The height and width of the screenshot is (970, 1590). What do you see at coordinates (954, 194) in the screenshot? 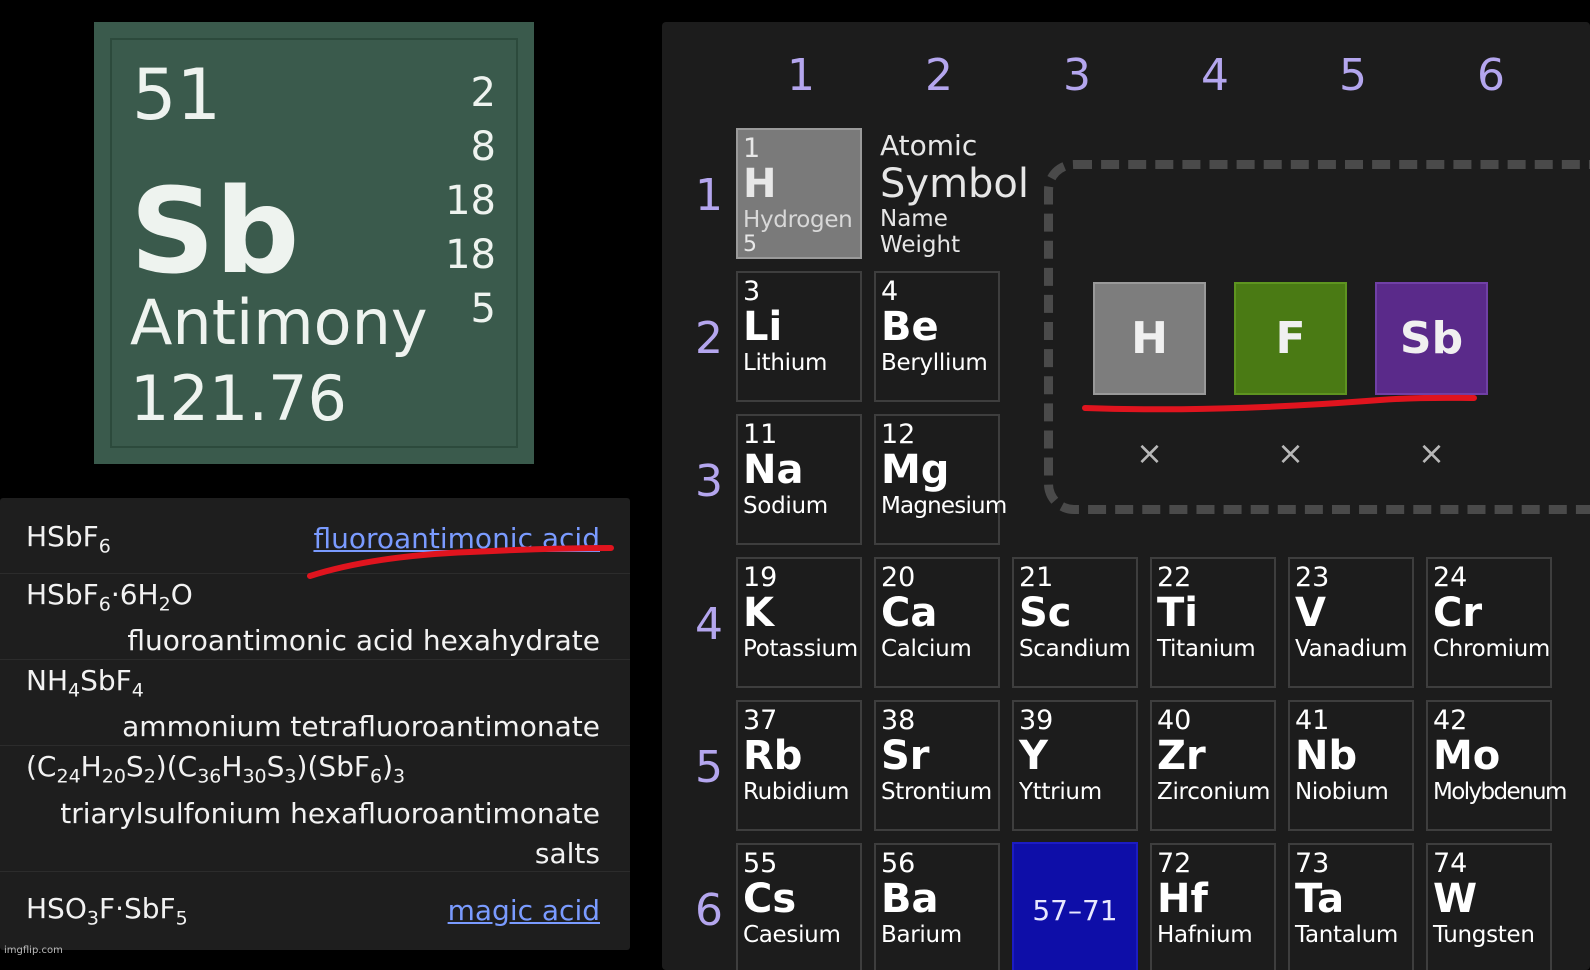
I see `cell-legend: Atomic Symbol Name Weight` at bounding box center [954, 194].